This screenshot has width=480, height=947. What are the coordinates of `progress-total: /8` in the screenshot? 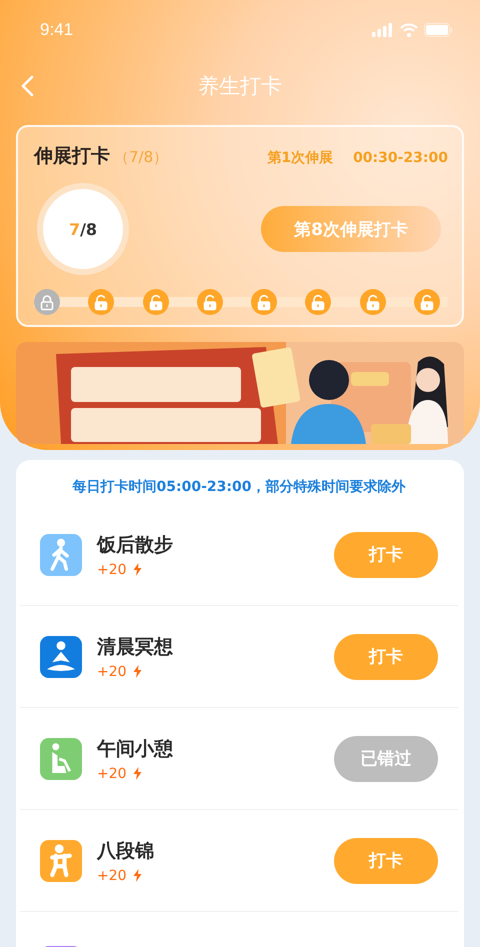 It's located at (89, 229).